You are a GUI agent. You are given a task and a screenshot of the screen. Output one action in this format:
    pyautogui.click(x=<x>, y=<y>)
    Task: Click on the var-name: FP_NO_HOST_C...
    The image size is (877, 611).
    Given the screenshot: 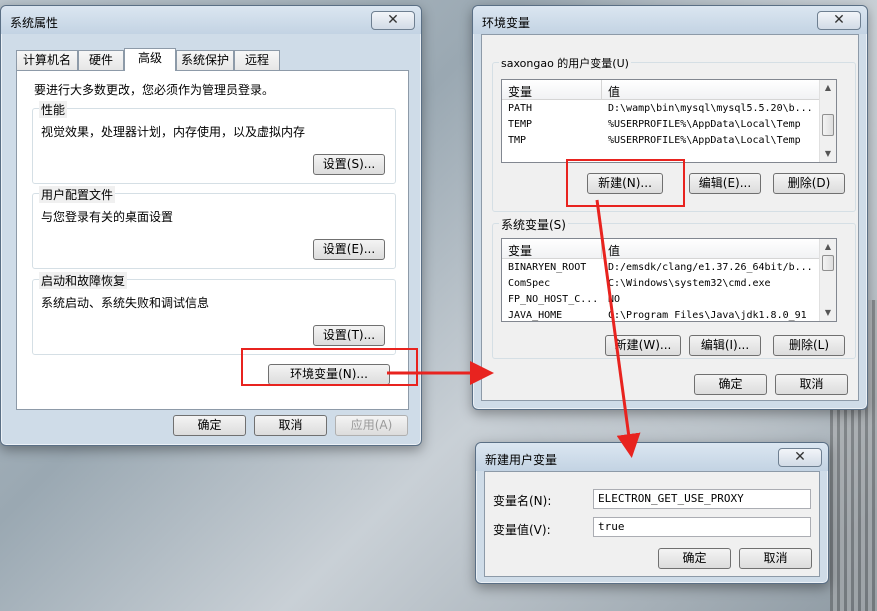 What is the action you would take?
    pyautogui.click(x=553, y=299)
    